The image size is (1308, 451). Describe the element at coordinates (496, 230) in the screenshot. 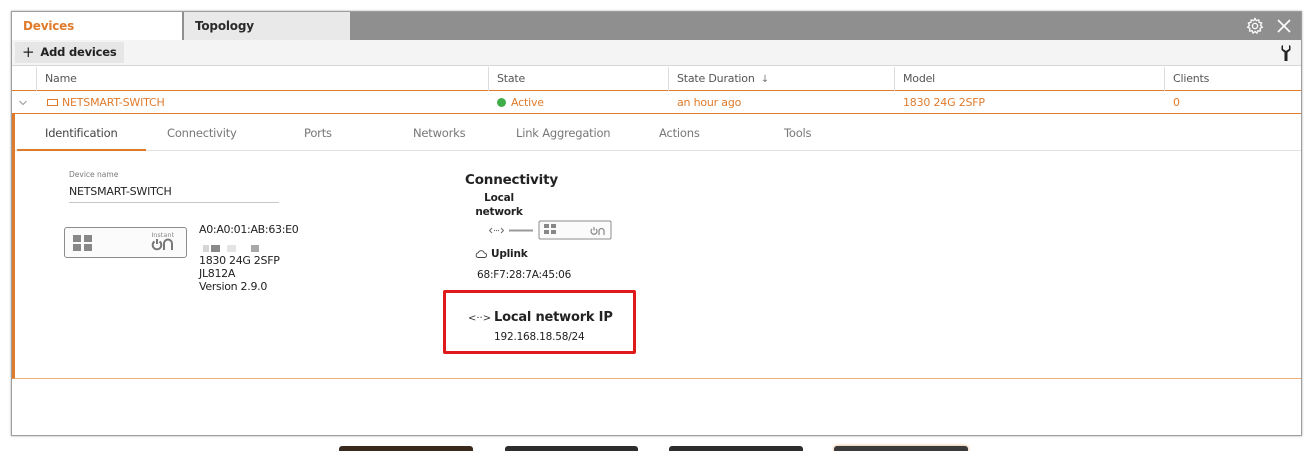

I see `network-icon` at that location.